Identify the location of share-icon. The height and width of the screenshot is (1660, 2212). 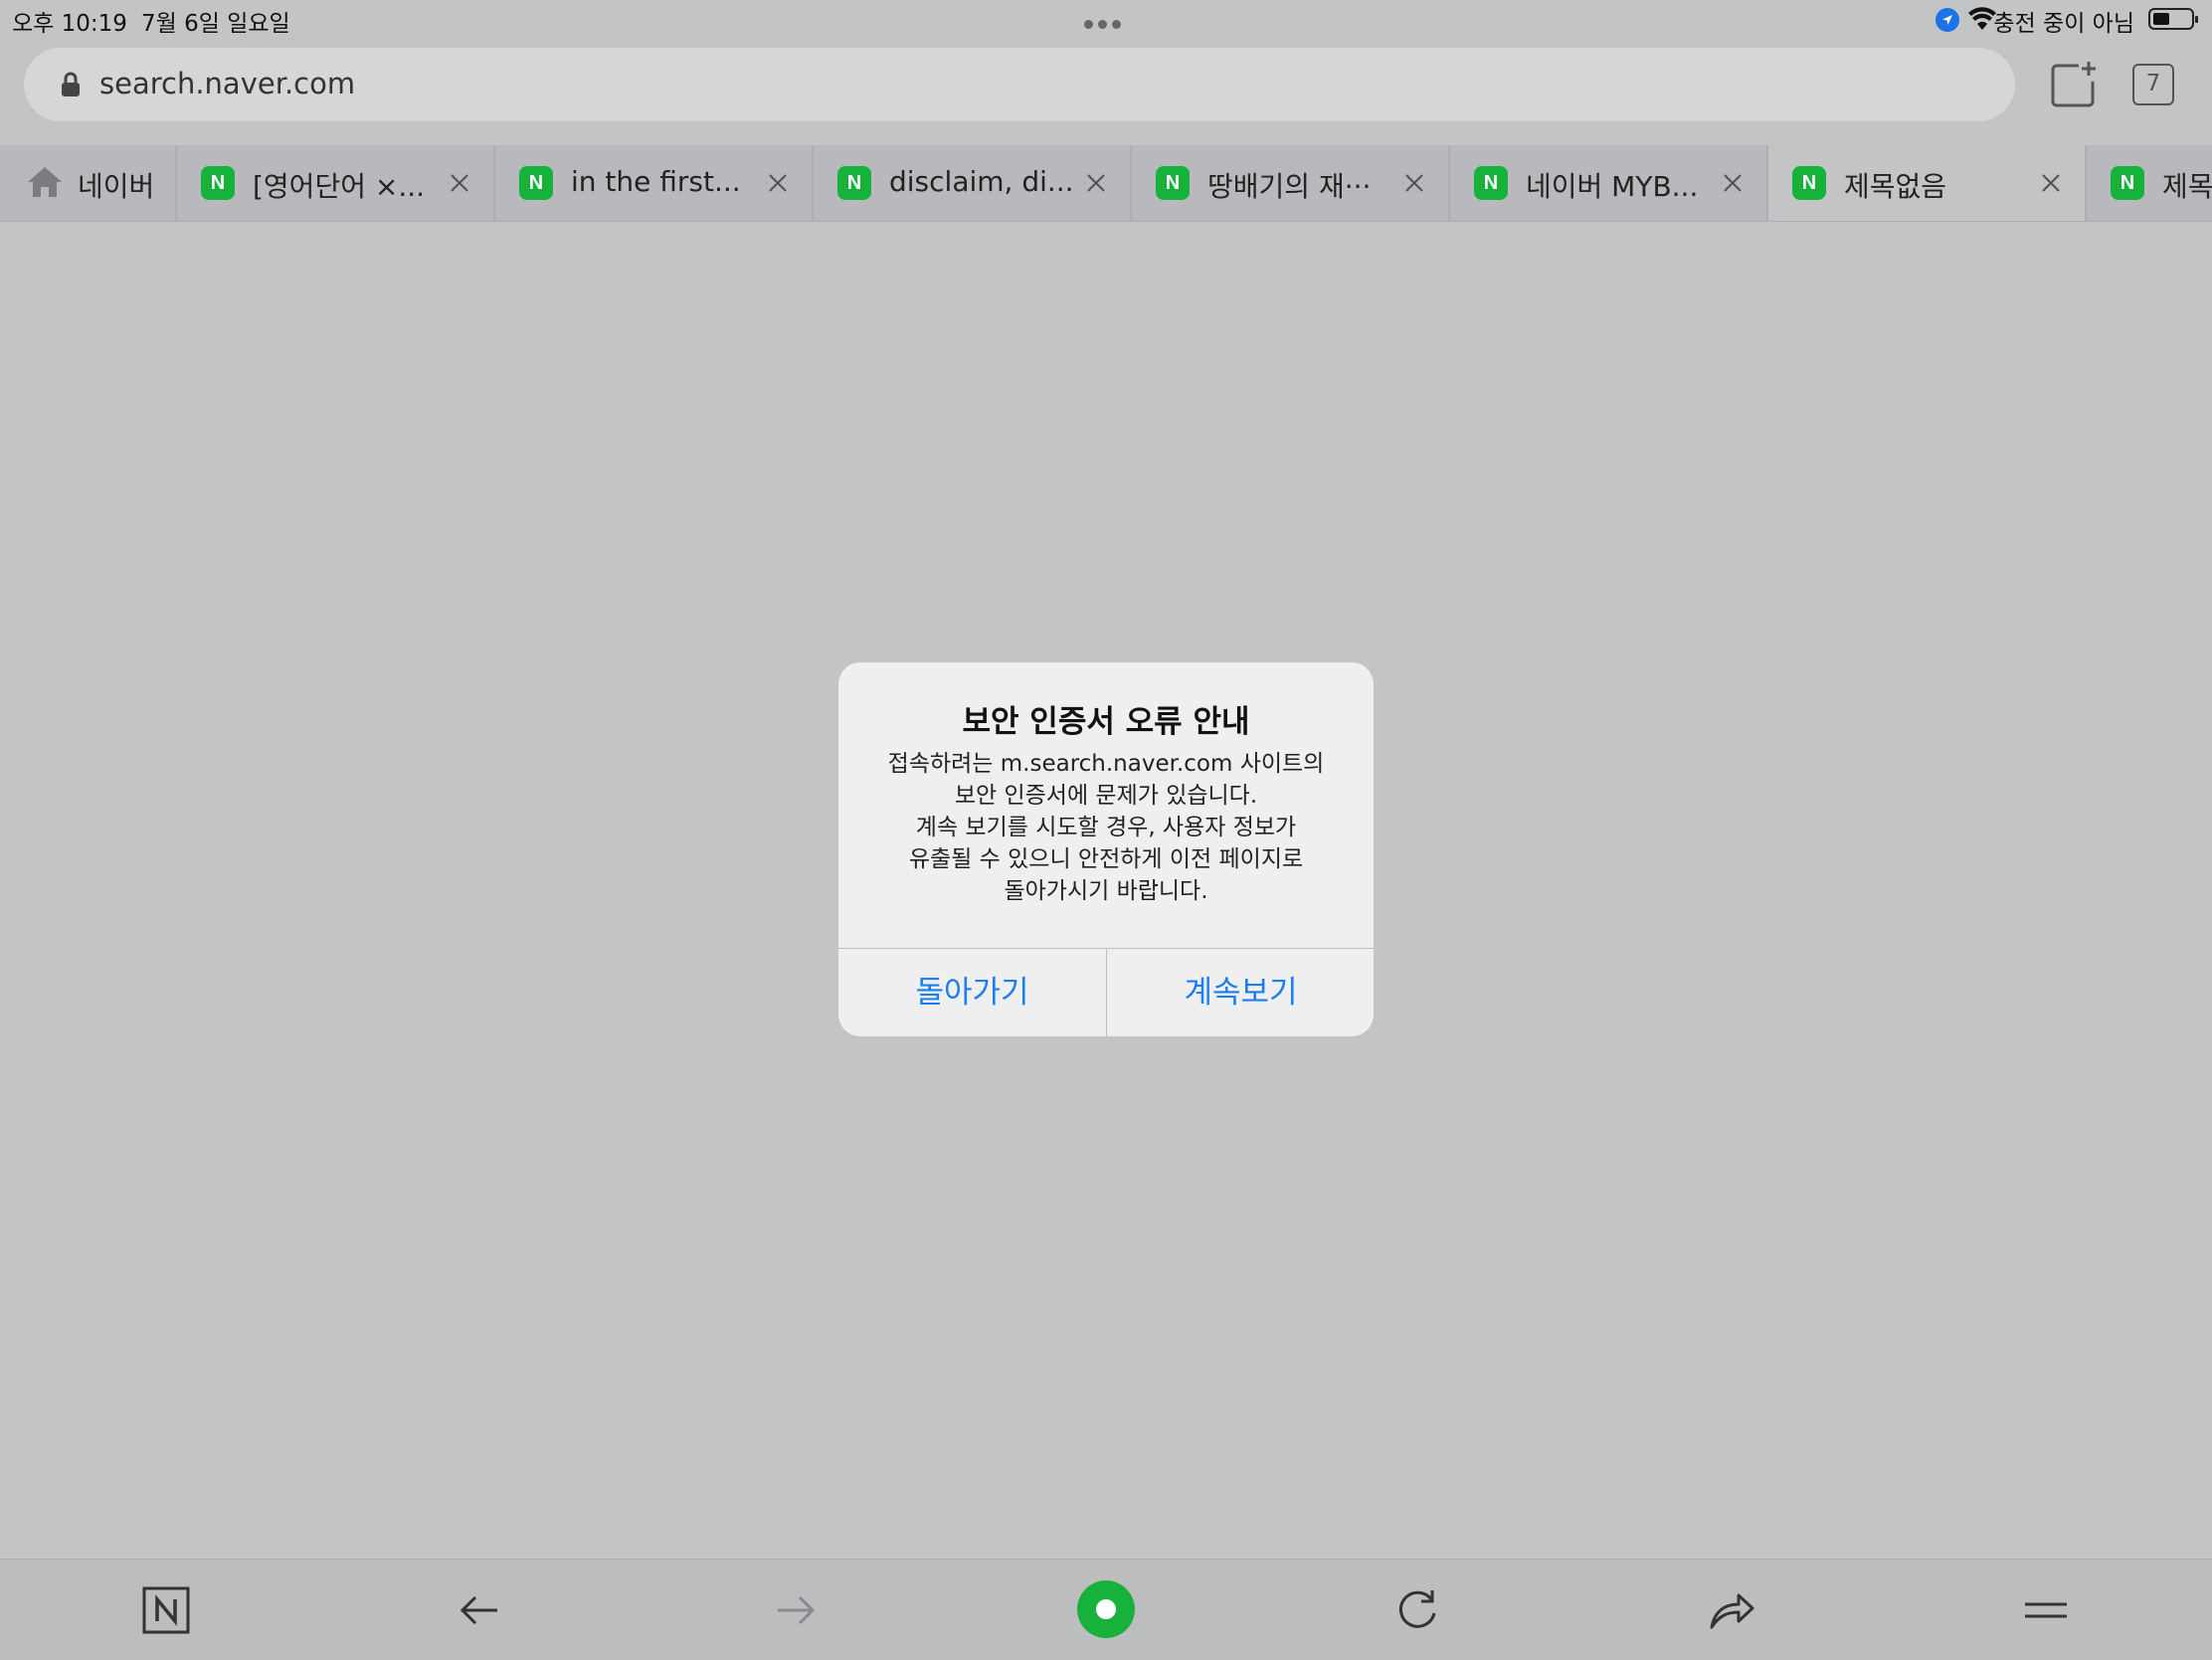
(1731, 1610).